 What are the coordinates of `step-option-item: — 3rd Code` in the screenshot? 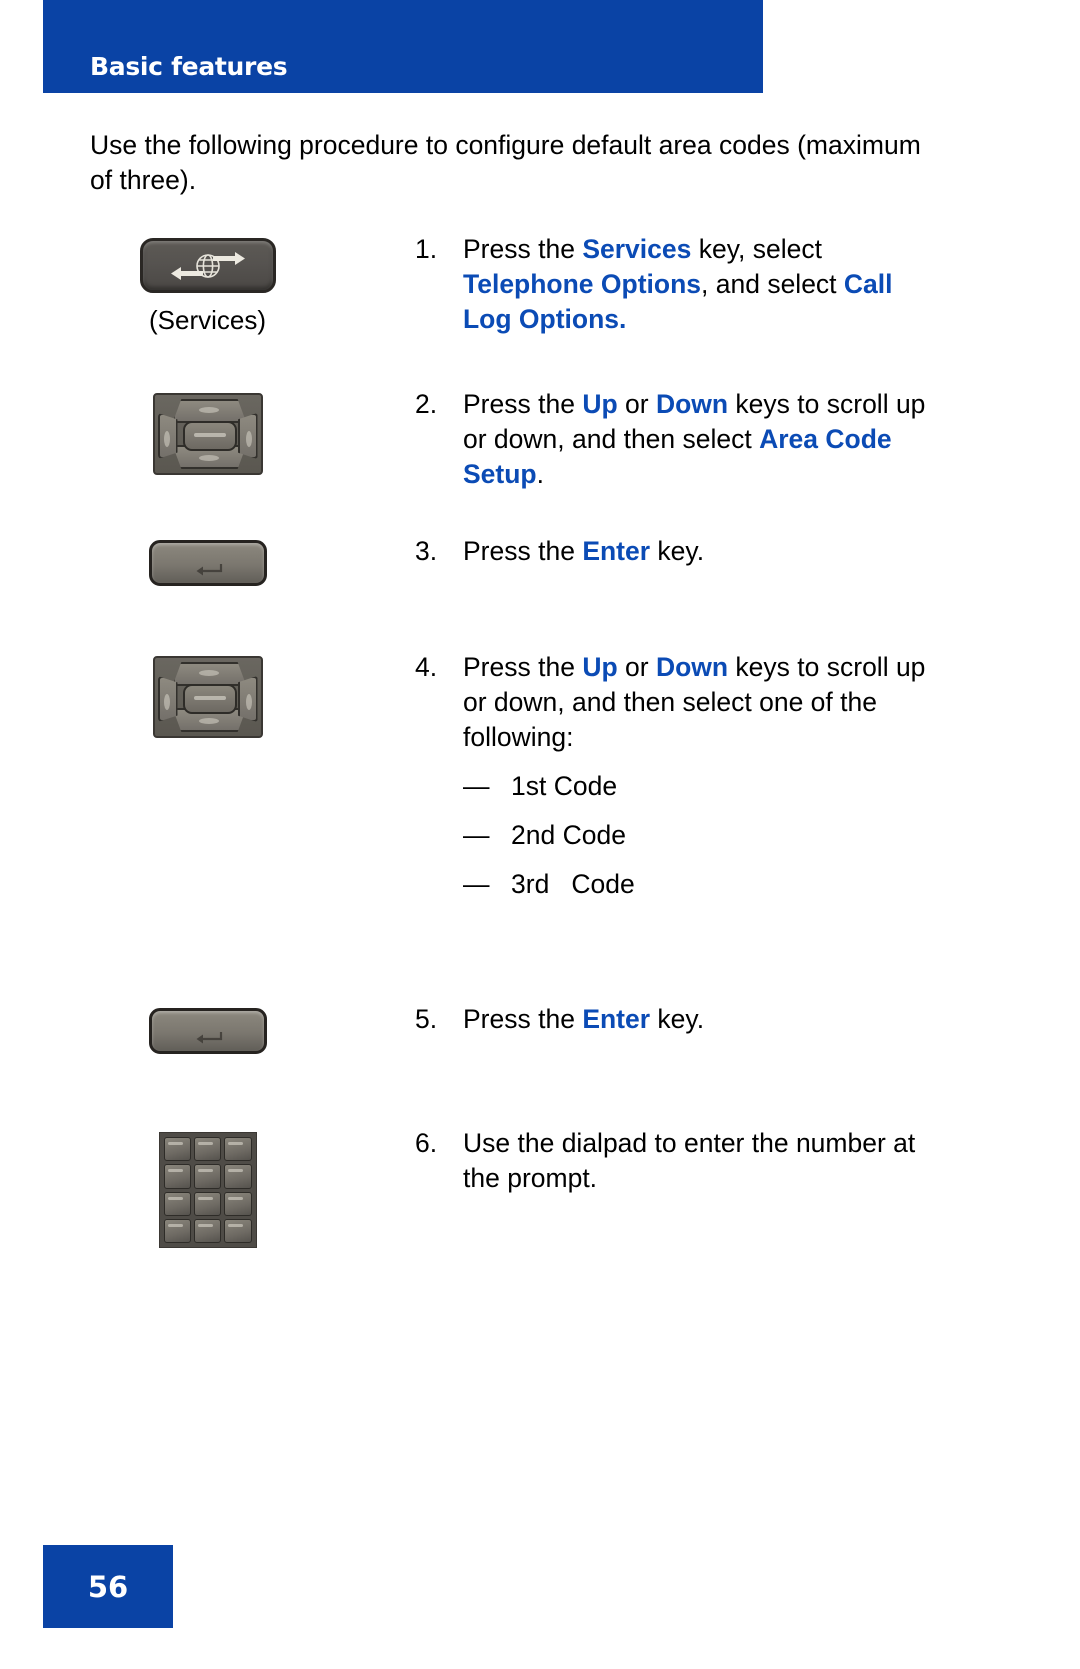 It's located at (701, 884).